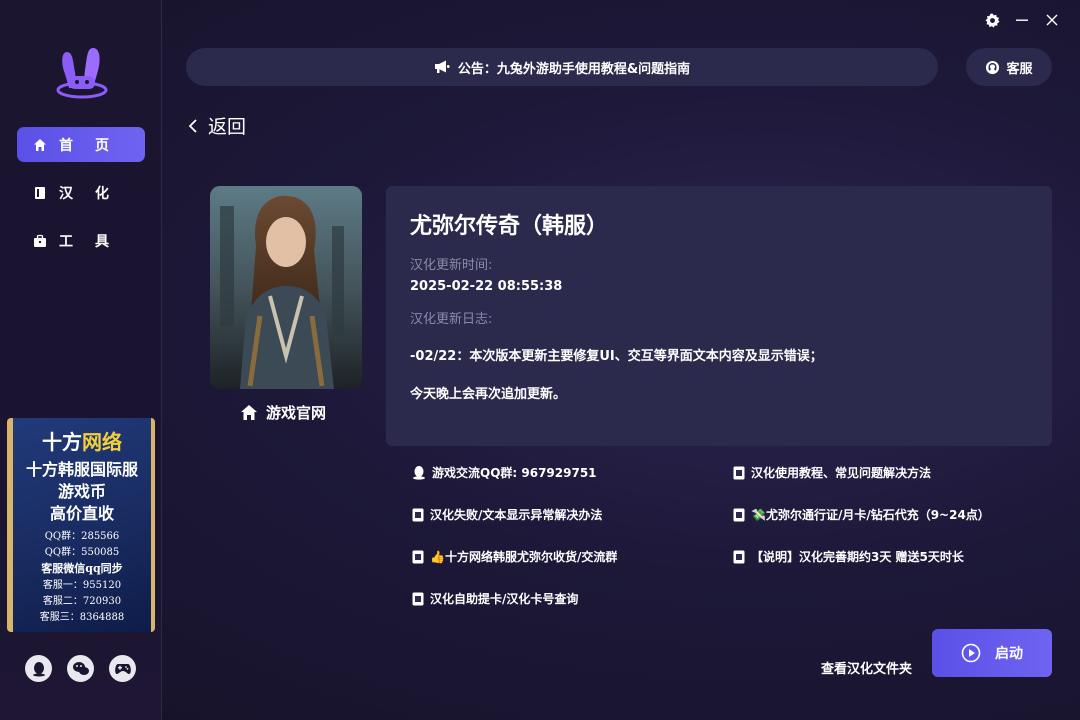 The width and height of the screenshot is (1080, 720). I want to click on link-label: 💸尤弥尔通行证/月卡/钻石代充（9~24点）, so click(870, 515).